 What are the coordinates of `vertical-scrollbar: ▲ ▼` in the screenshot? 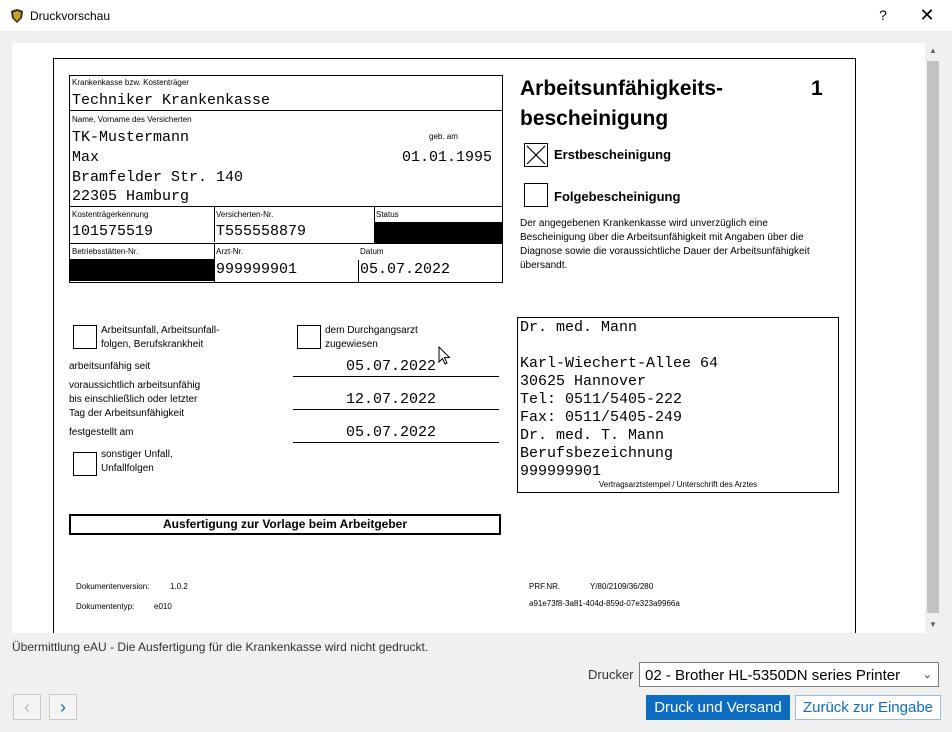 It's located at (933, 338).